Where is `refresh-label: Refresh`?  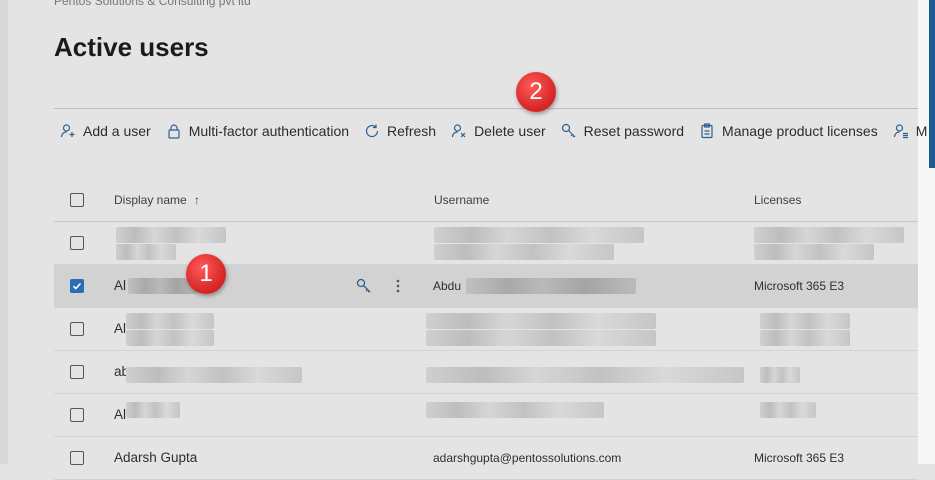
refresh-label: Refresh is located at coordinates (412, 131).